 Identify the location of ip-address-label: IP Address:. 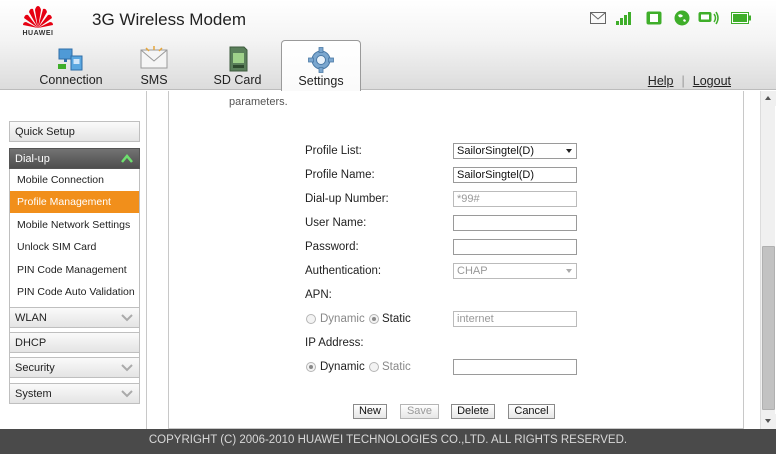
(334, 343).